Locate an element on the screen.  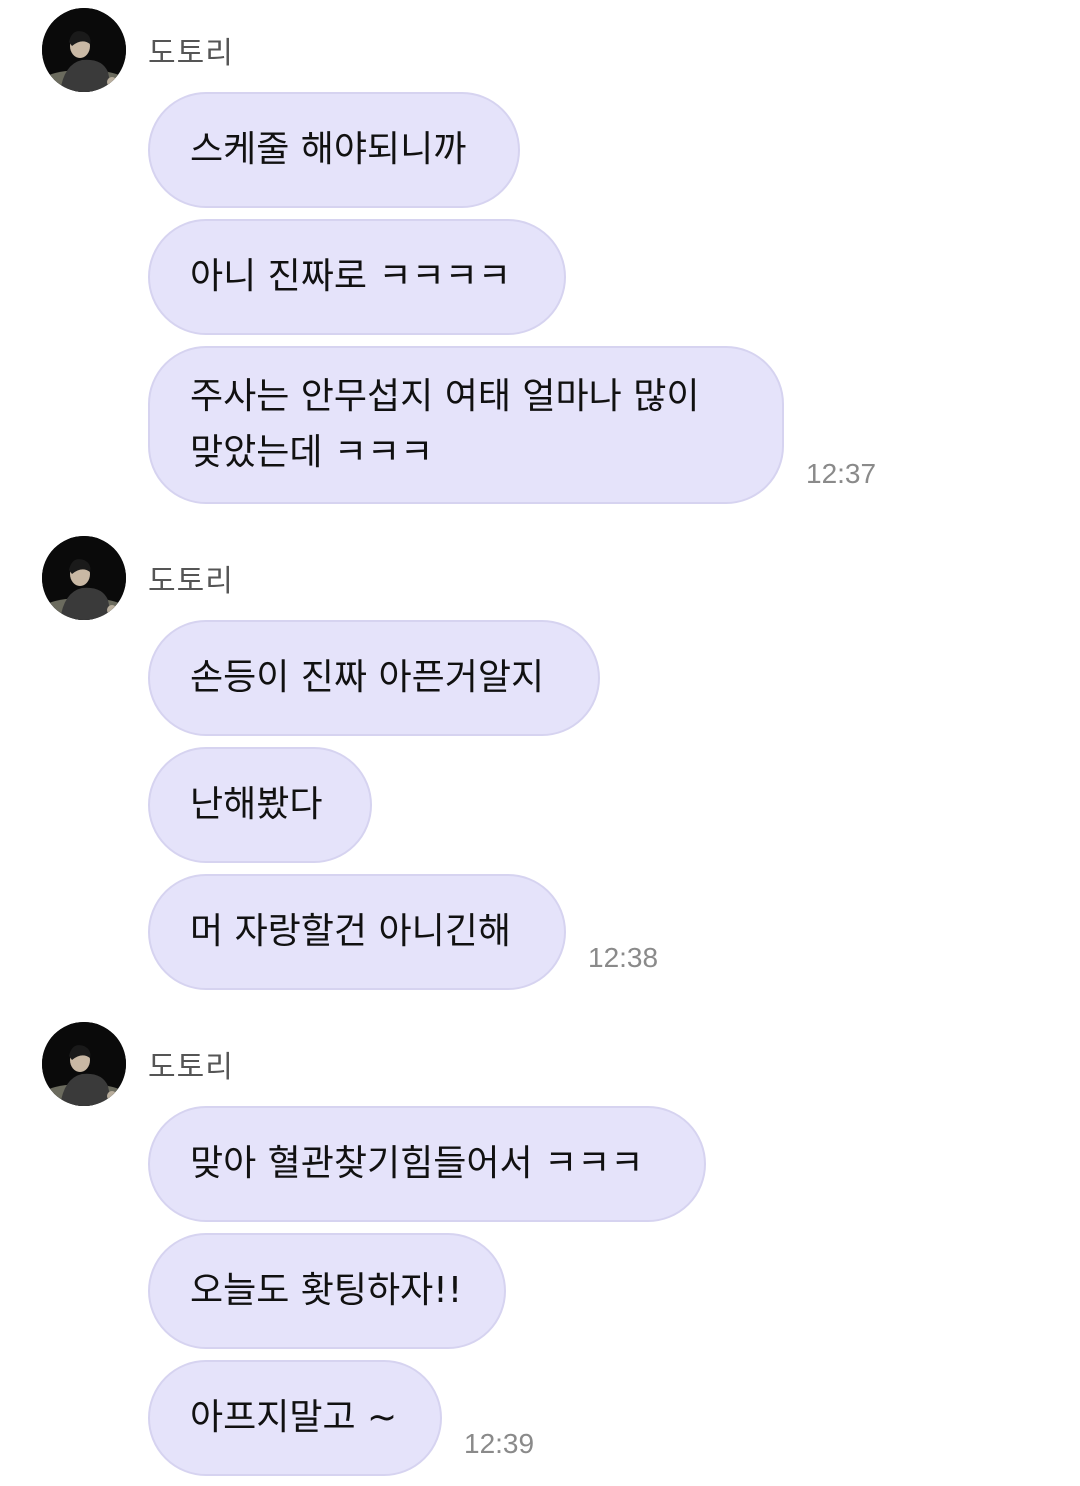
message-bubble: 맞아 혈관찾기힘들어서 ㅋㅋㅋ is located at coordinates (427, 1164).